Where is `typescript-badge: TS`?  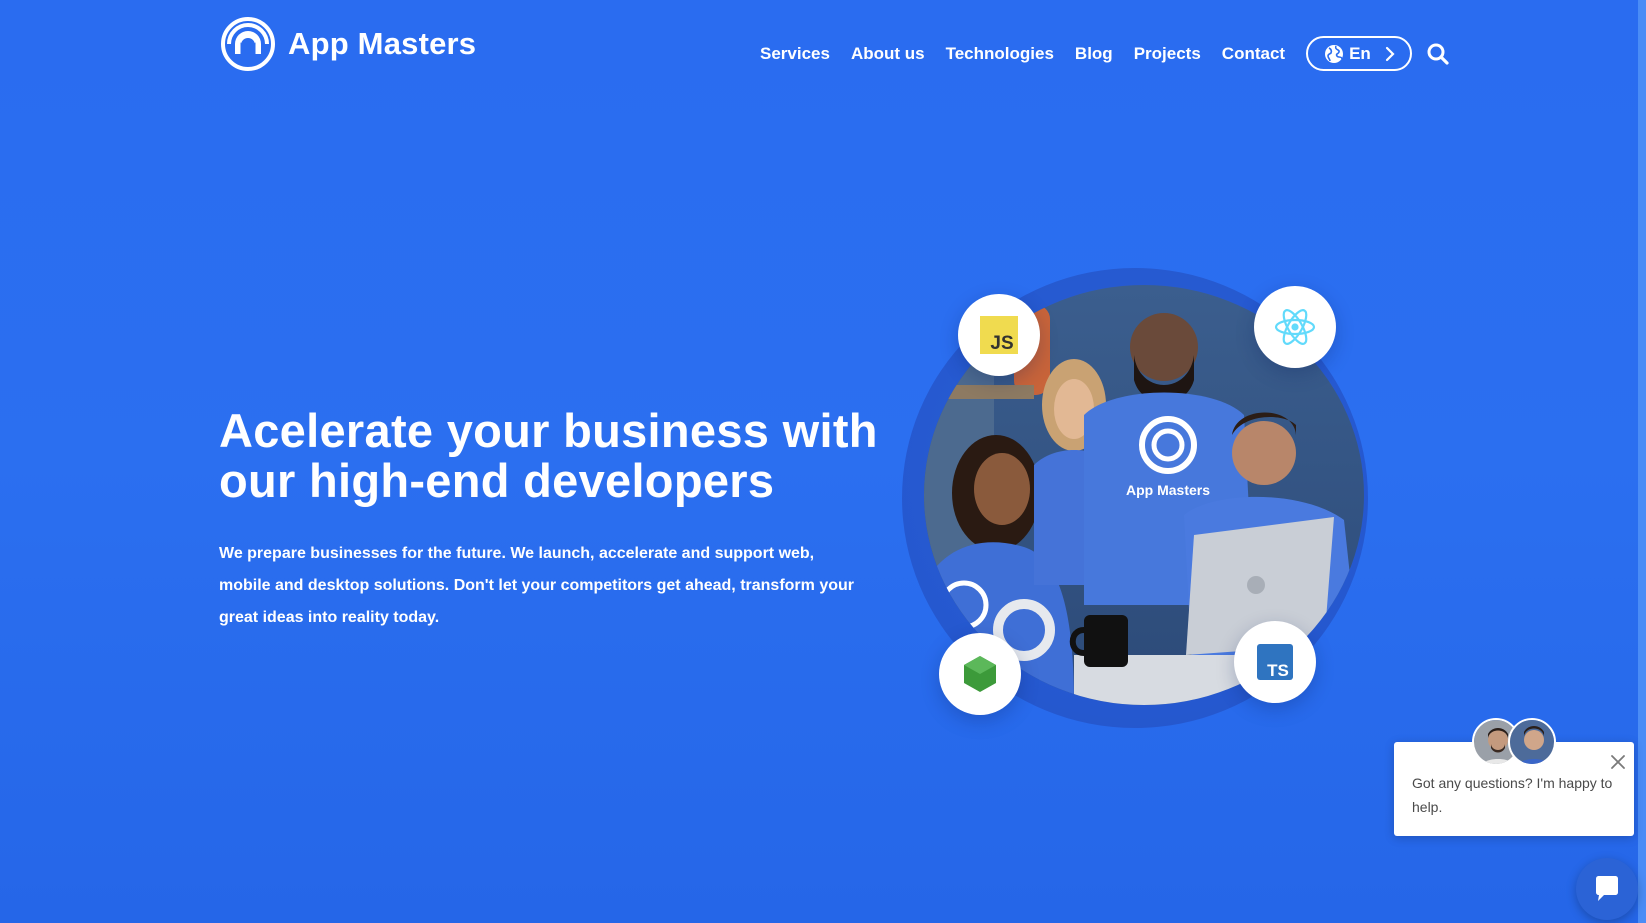
typescript-badge: TS is located at coordinates (1275, 662).